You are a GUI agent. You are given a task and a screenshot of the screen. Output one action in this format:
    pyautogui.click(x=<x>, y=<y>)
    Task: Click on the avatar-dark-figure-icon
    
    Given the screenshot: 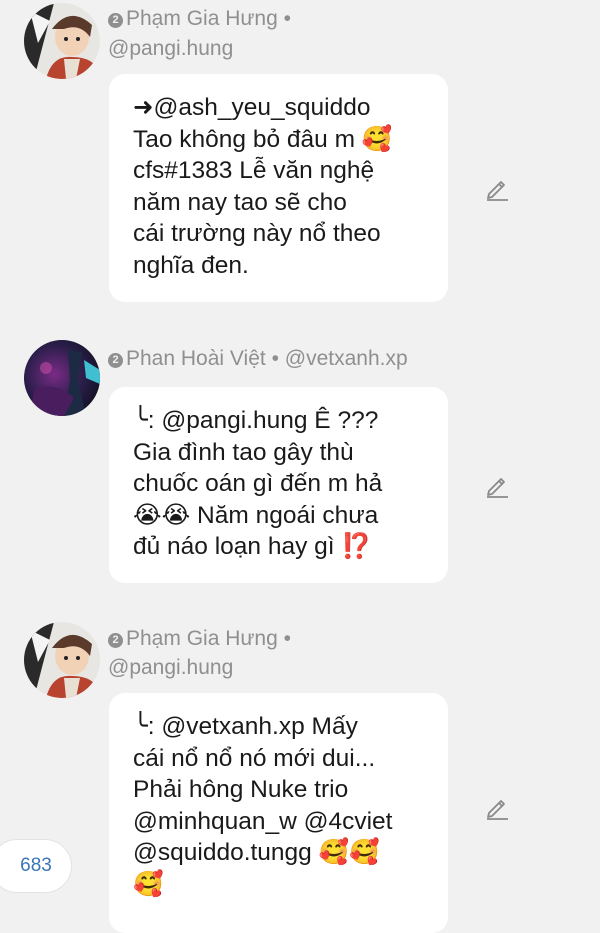 What is the action you would take?
    pyautogui.click(x=62, y=378)
    